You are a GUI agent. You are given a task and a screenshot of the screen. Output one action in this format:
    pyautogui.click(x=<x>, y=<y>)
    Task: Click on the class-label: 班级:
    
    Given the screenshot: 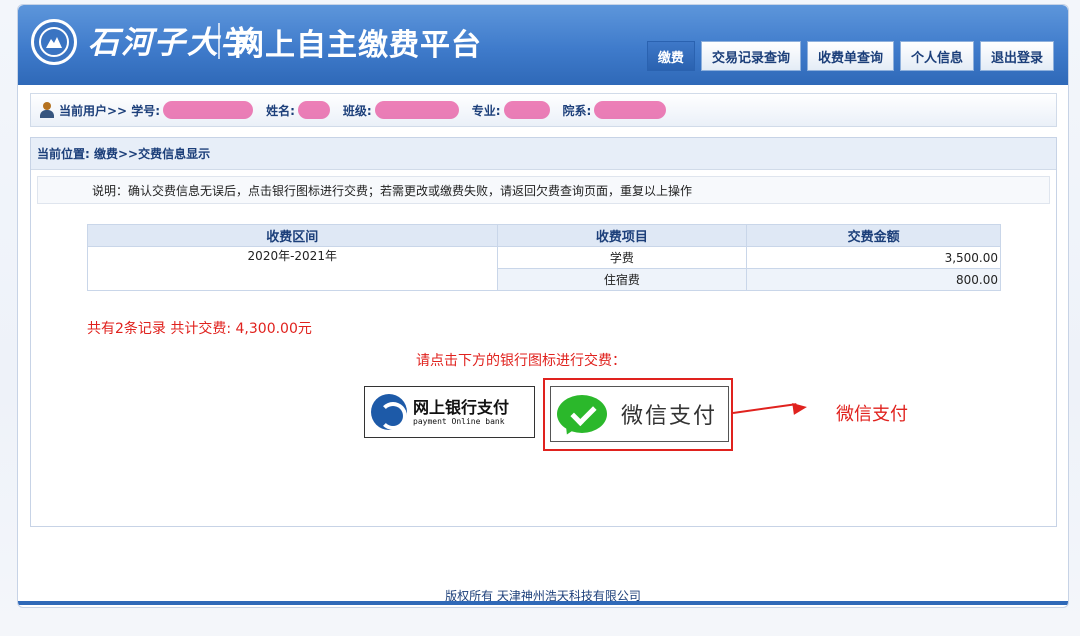 What is the action you would take?
    pyautogui.click(x=357, y=110)
    